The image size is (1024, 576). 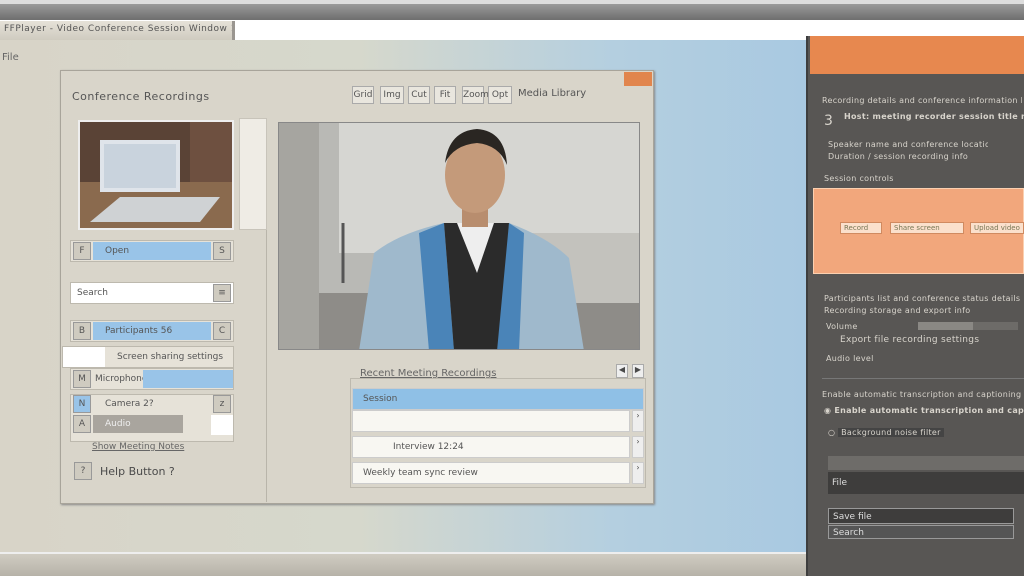 I want to click on row-open: F Open S, so click(x=152, y=251).